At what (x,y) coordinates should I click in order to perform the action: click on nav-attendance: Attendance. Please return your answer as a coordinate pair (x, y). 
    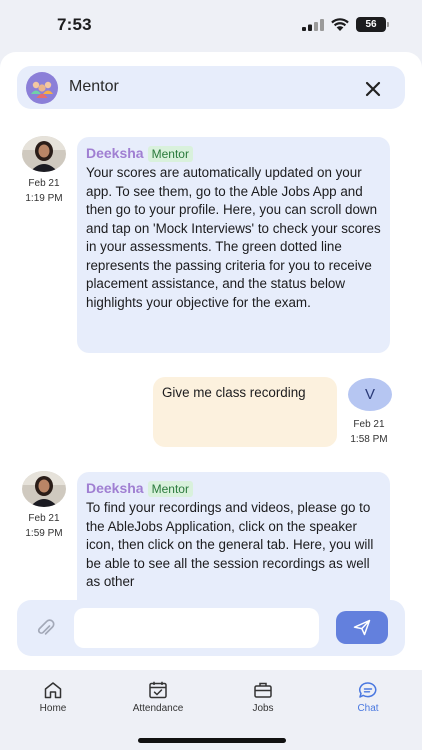
    Looking at the image, I should click on (158, 697).